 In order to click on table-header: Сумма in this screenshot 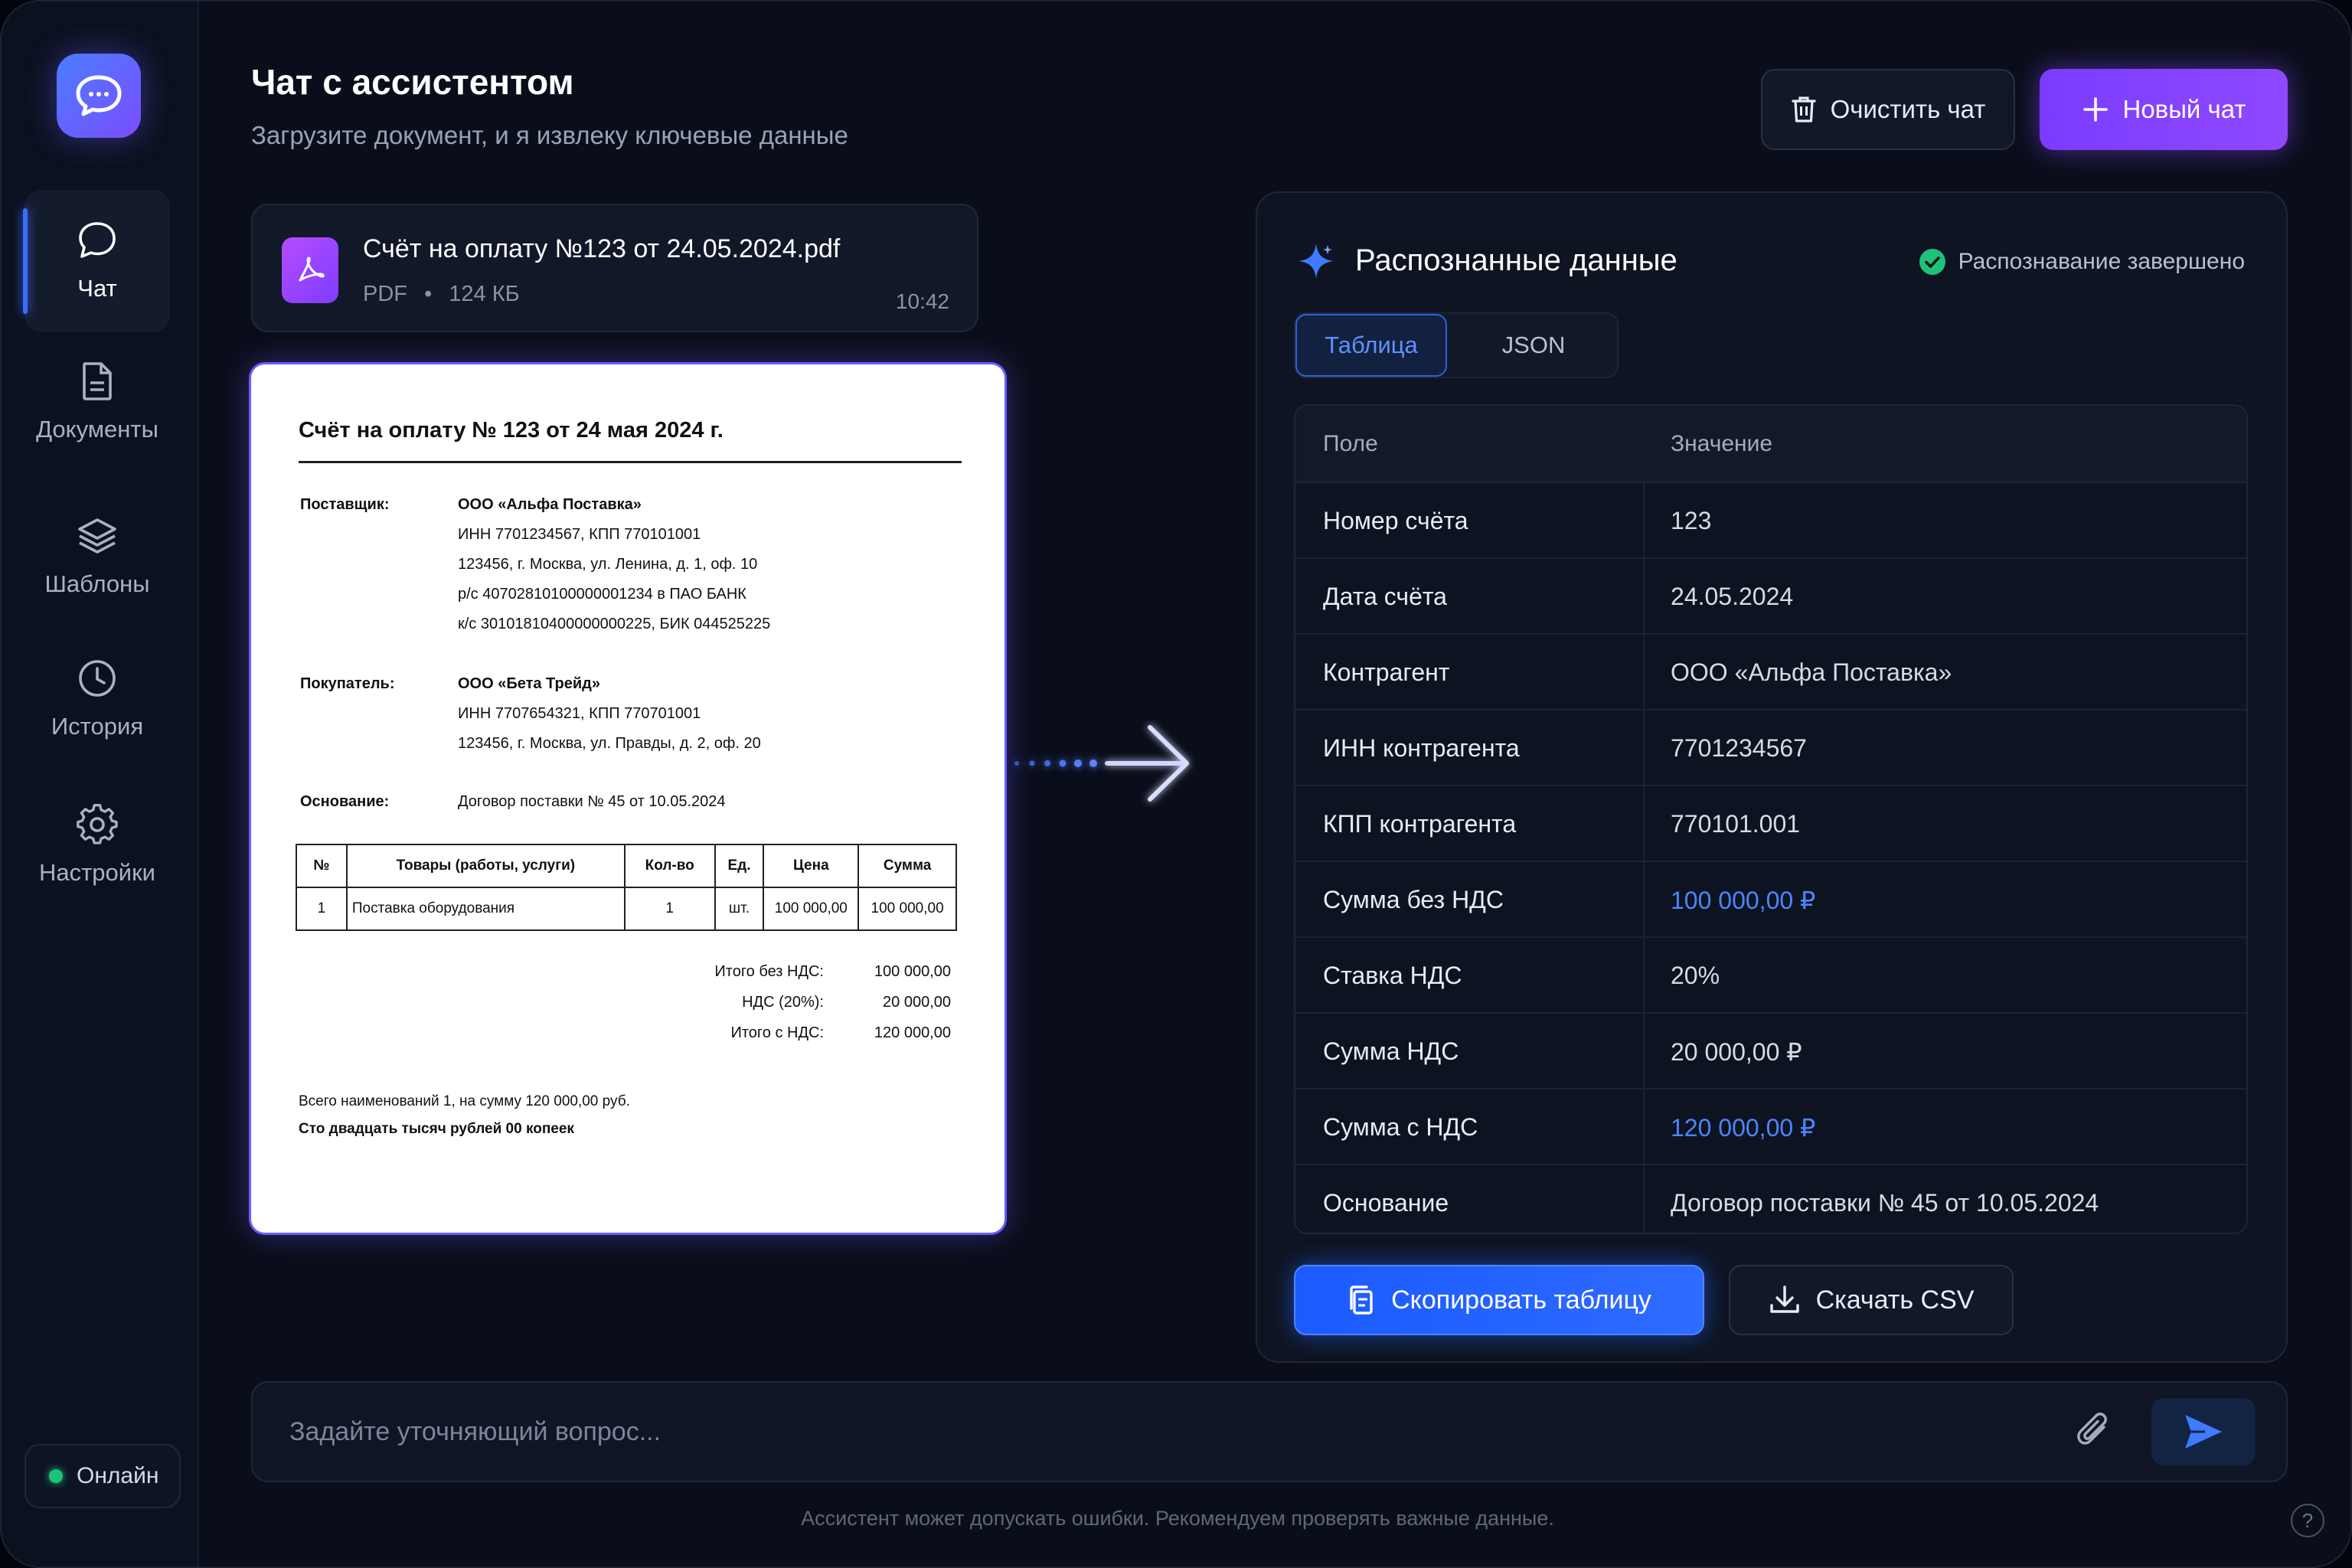, I will do `click(907, 866)`.